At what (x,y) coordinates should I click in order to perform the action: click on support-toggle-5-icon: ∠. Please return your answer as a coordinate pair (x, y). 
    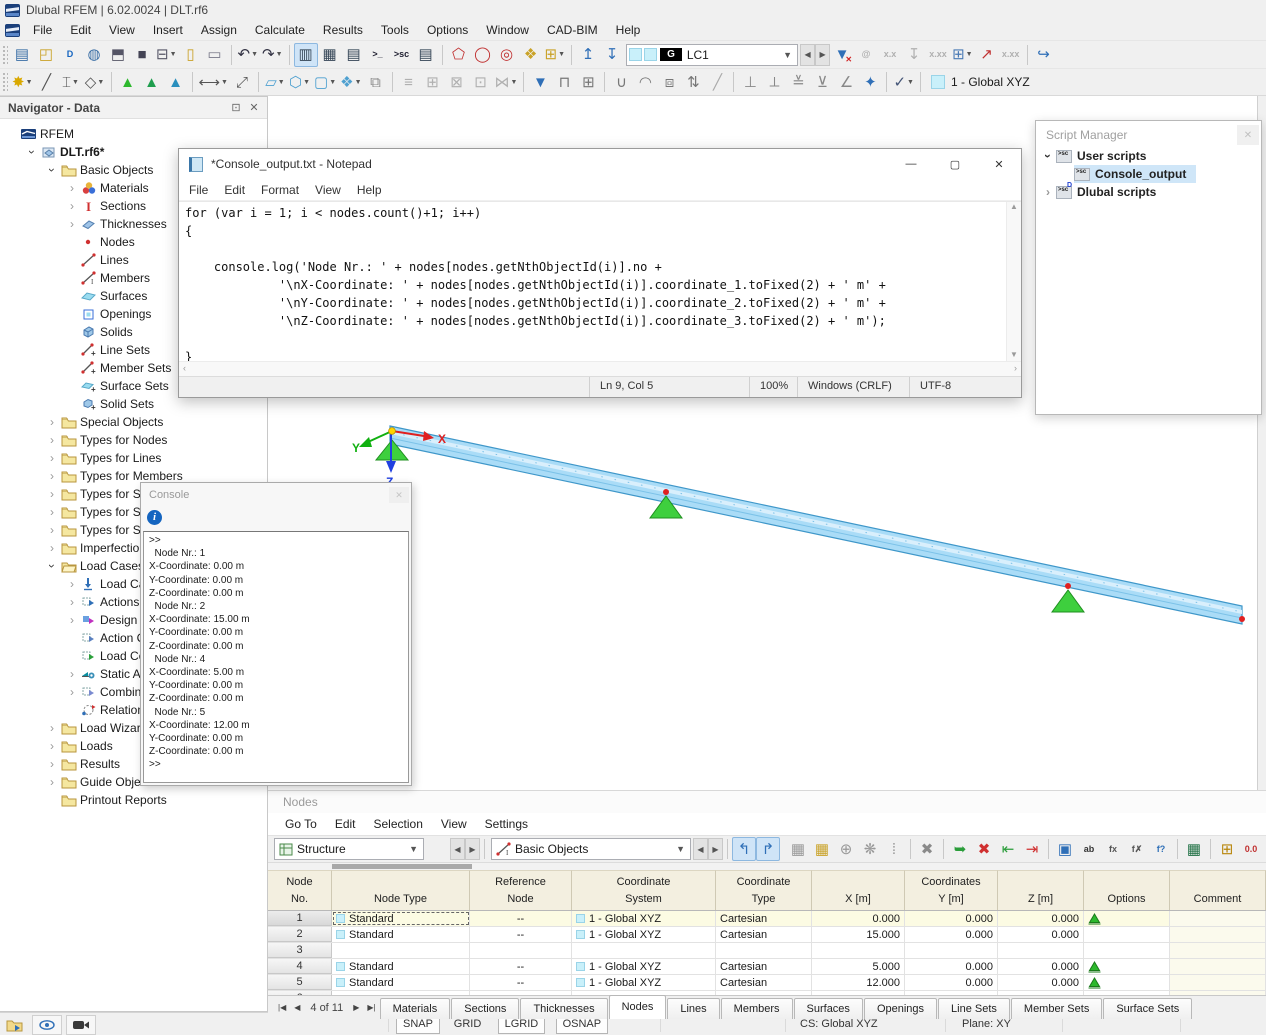
    Looking at the image, I should click on (846, 82).